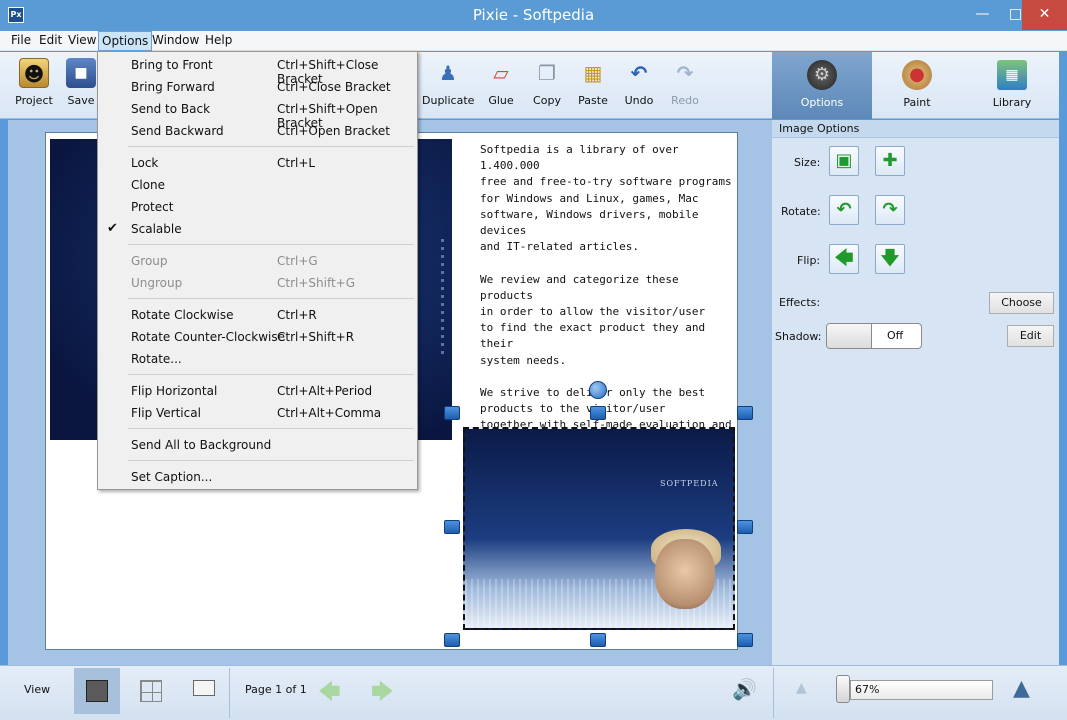 This screenshot has width=1067, height=720. I want to click on panel-header: Image Options, so click(915, 129).